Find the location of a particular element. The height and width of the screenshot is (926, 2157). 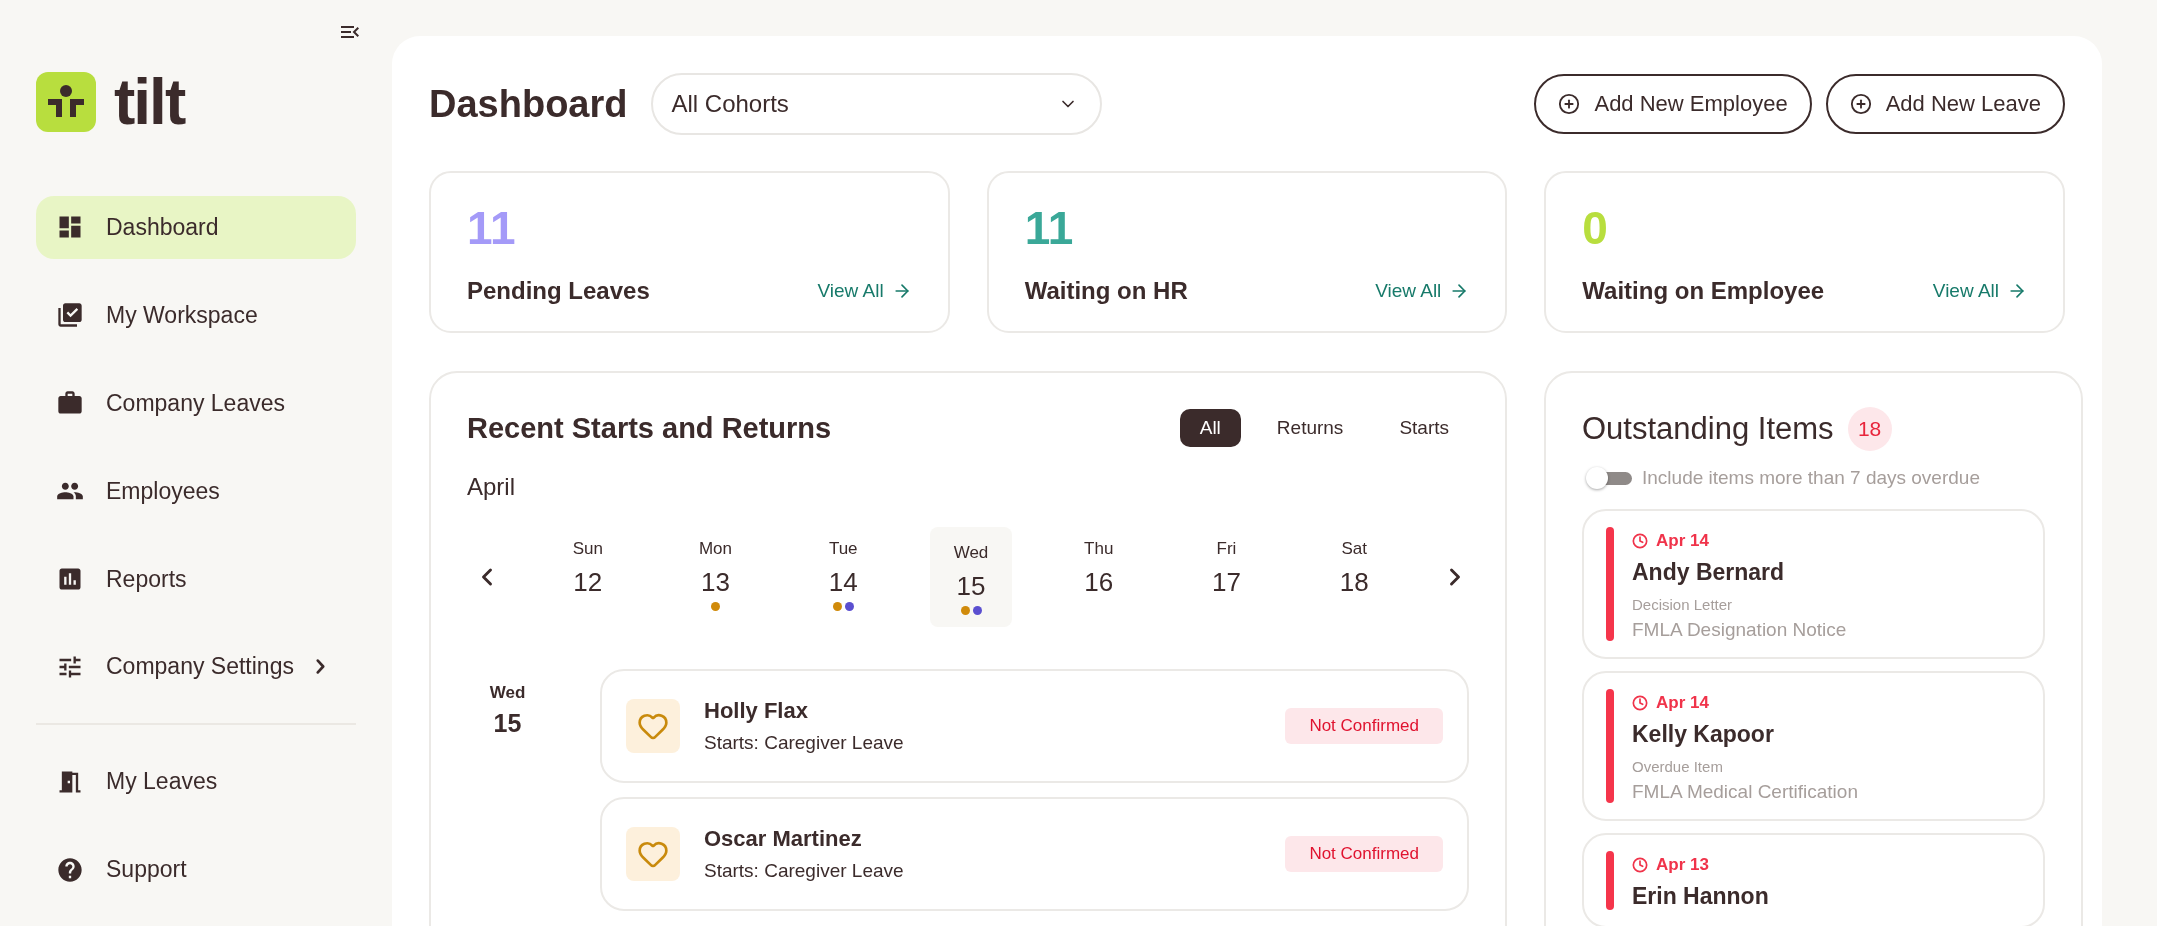

count-badge: 18 is located at coordinates (1869, 429).